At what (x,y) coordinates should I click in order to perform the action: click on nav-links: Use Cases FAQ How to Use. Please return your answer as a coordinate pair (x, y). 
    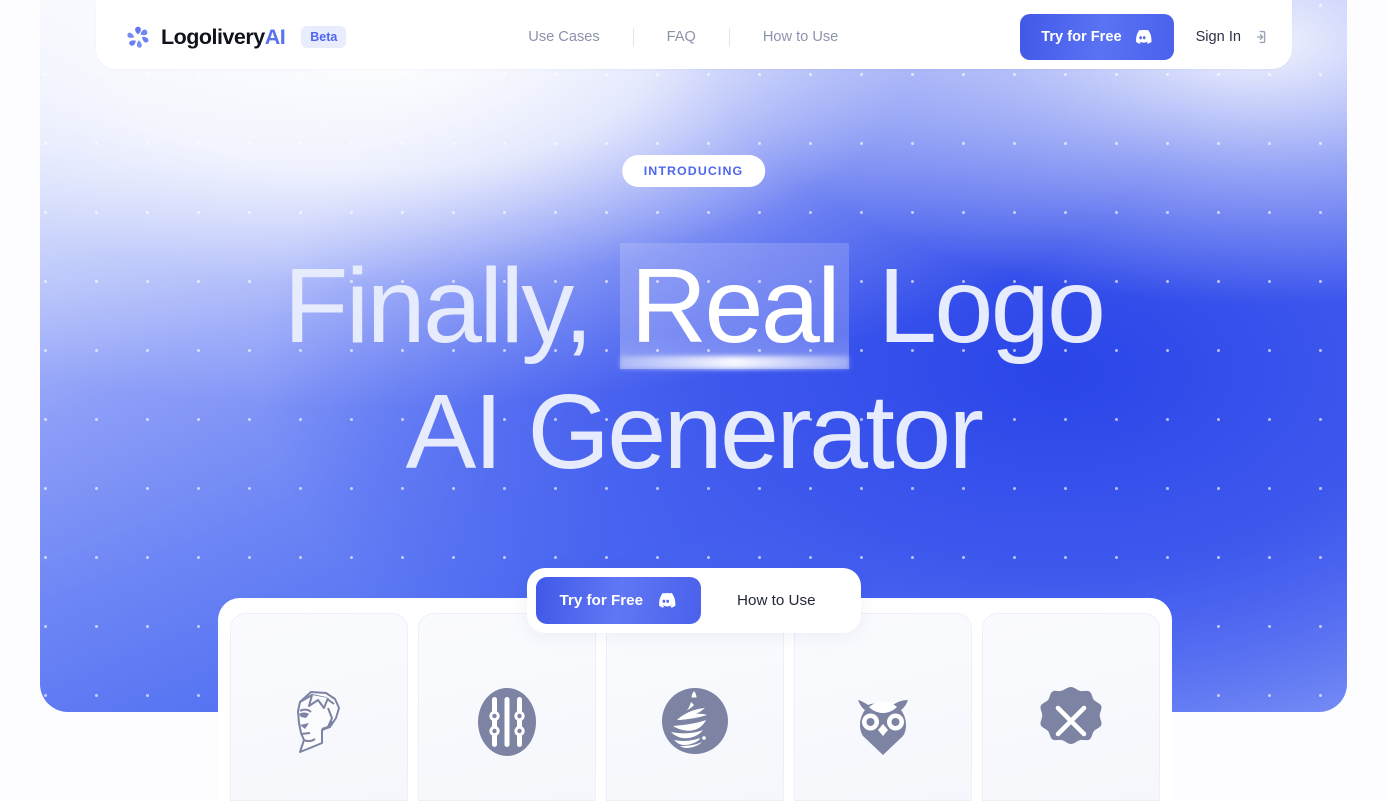
    Looking at the image, I should click on (683, 37).